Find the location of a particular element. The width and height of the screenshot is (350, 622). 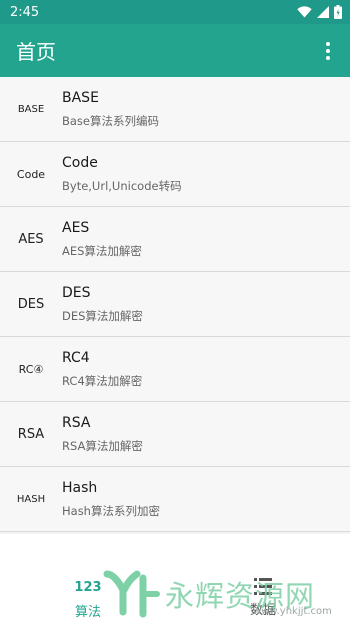

app-bar: 首页 is located at coordinates (175, 50).